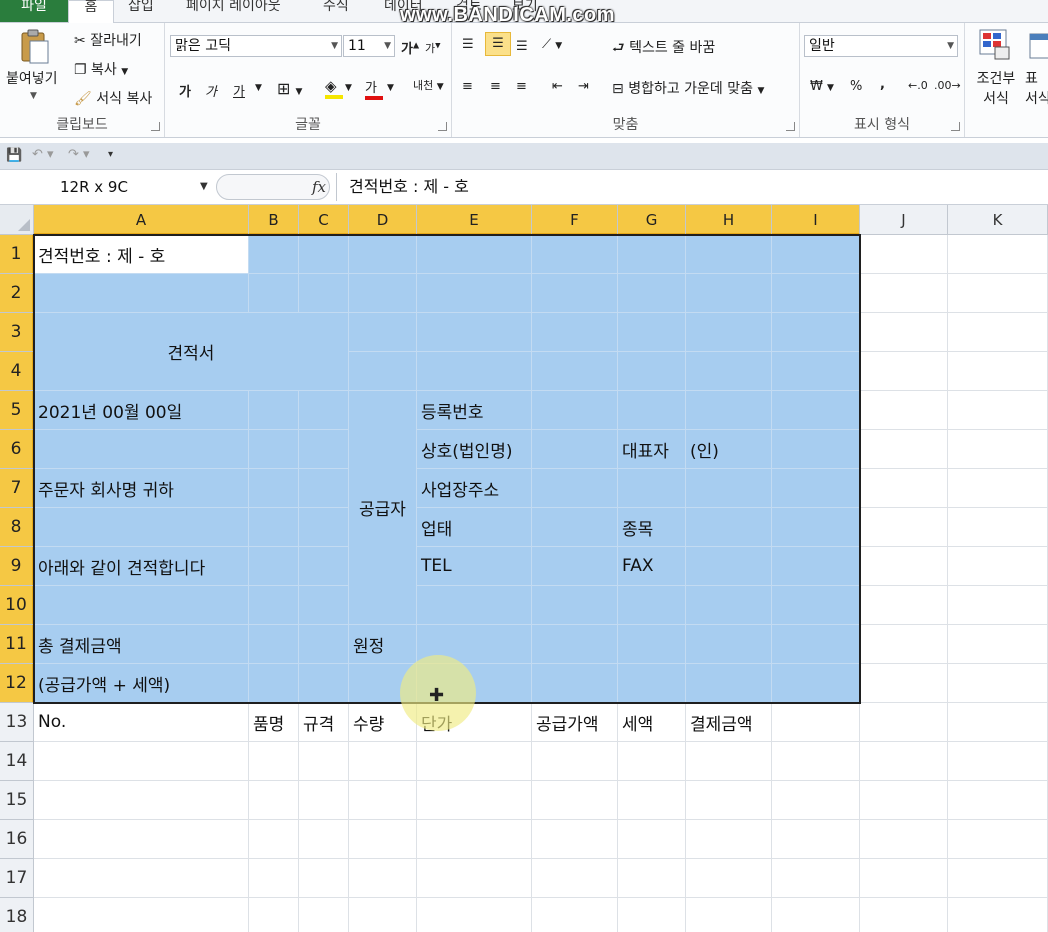 The width and height of the screenshot is (1048, 932). Describe the element at coordinates (998, 915) in the screenshot. I see `cell-k18` at that location.